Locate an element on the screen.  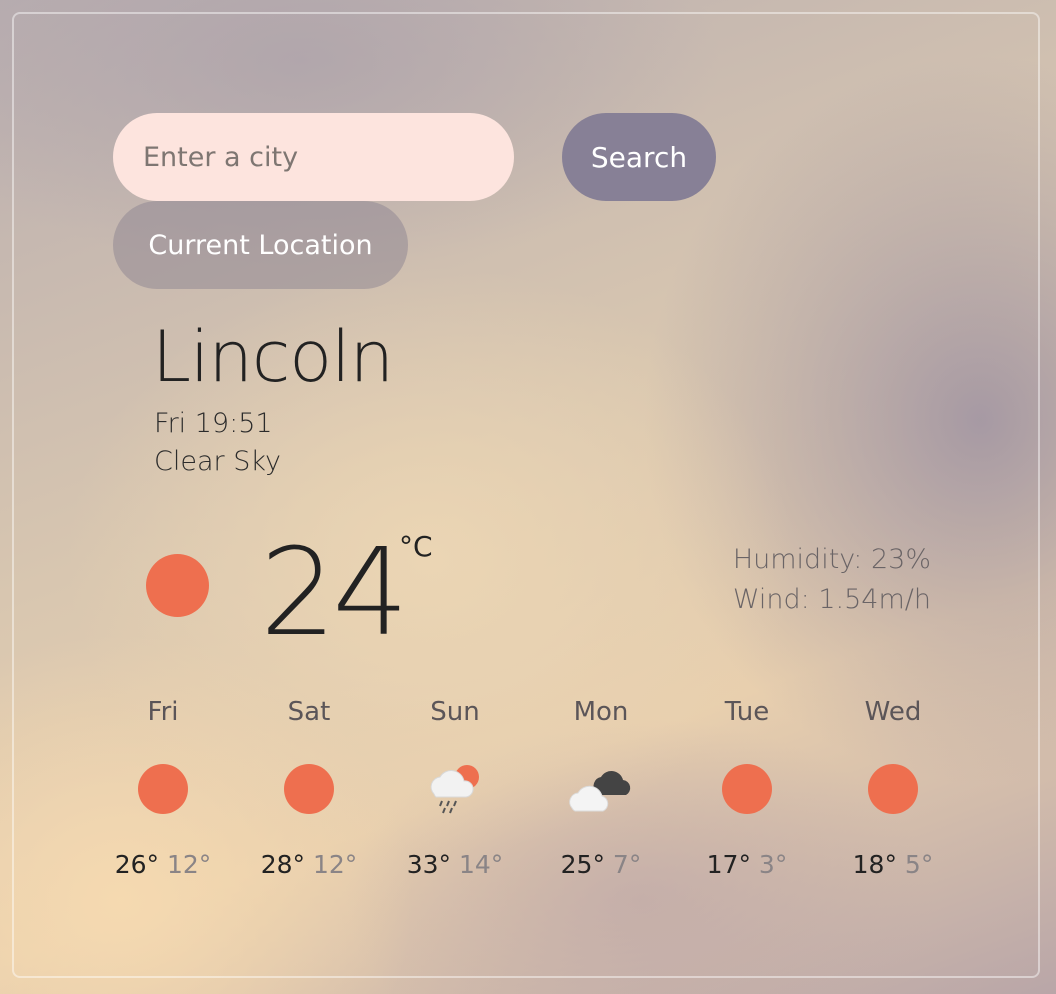
forecast-day-name: Mon is located at coordinates (601, 712).